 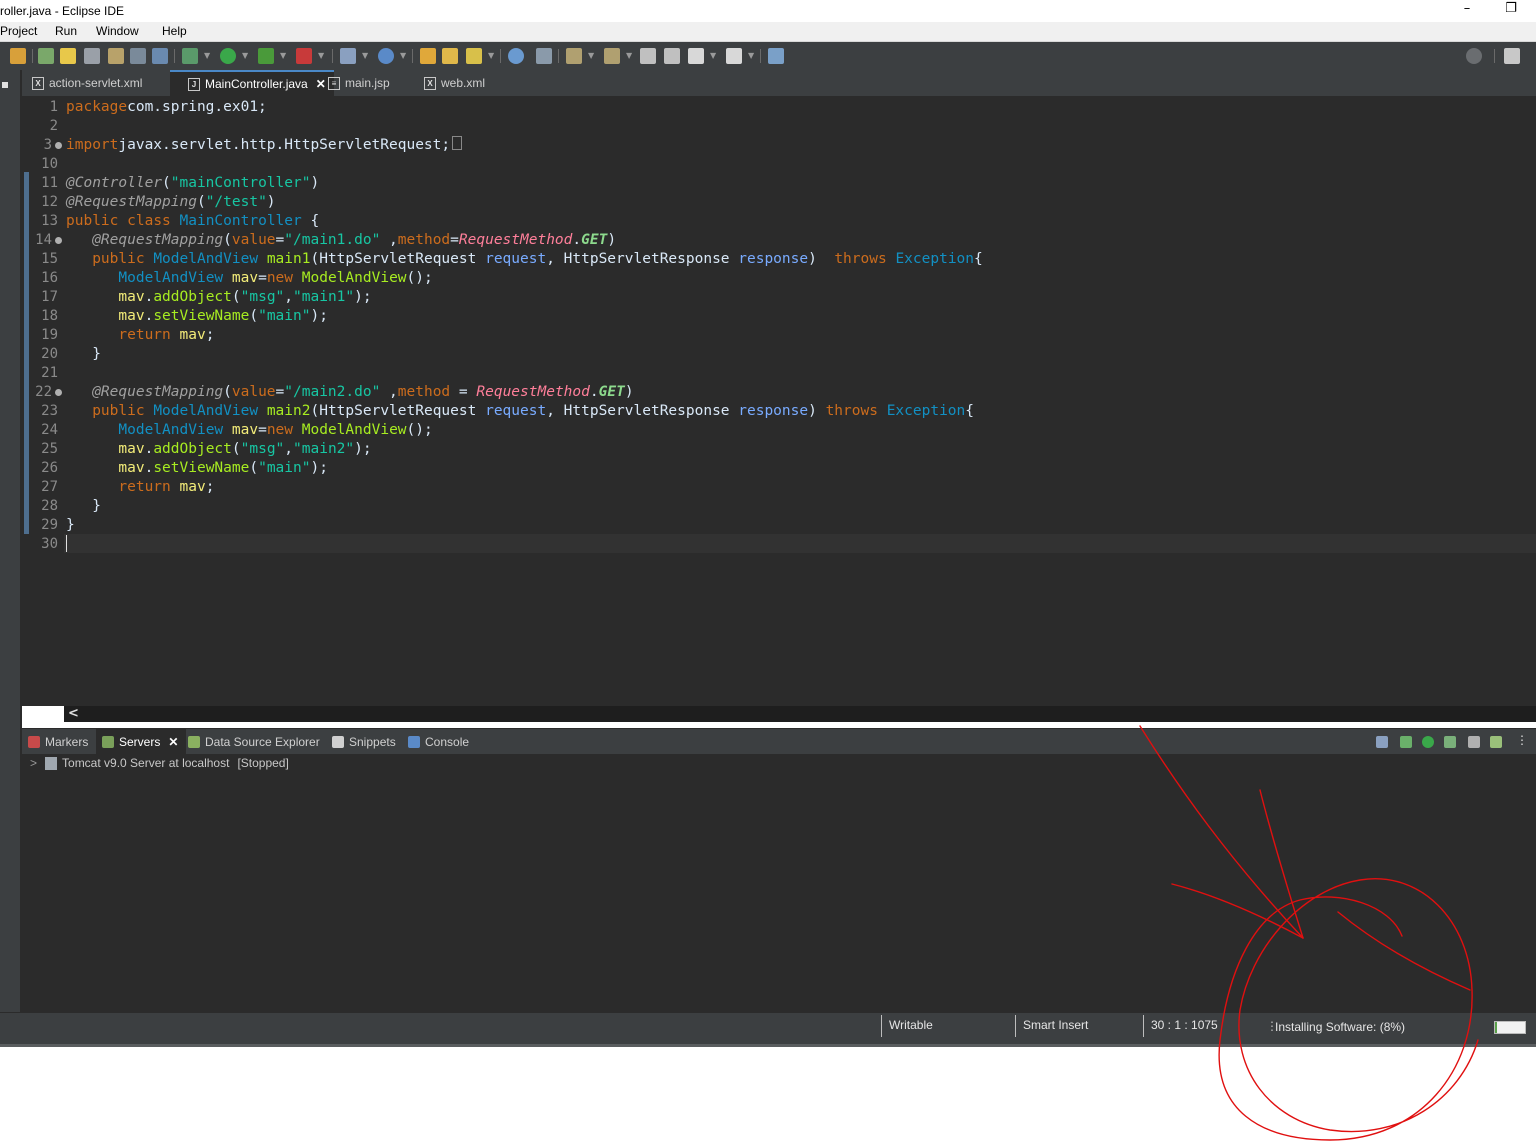 I want to click on profile-server-icon, so click(x=1450, y=742).